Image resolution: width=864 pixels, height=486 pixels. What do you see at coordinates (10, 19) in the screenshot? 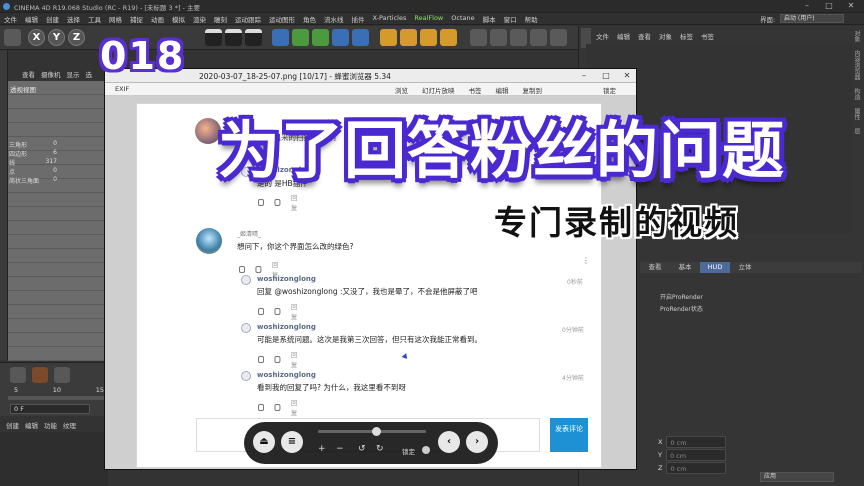
I see `c4d-menu-item: 文件` at bounding box center [10, 19].